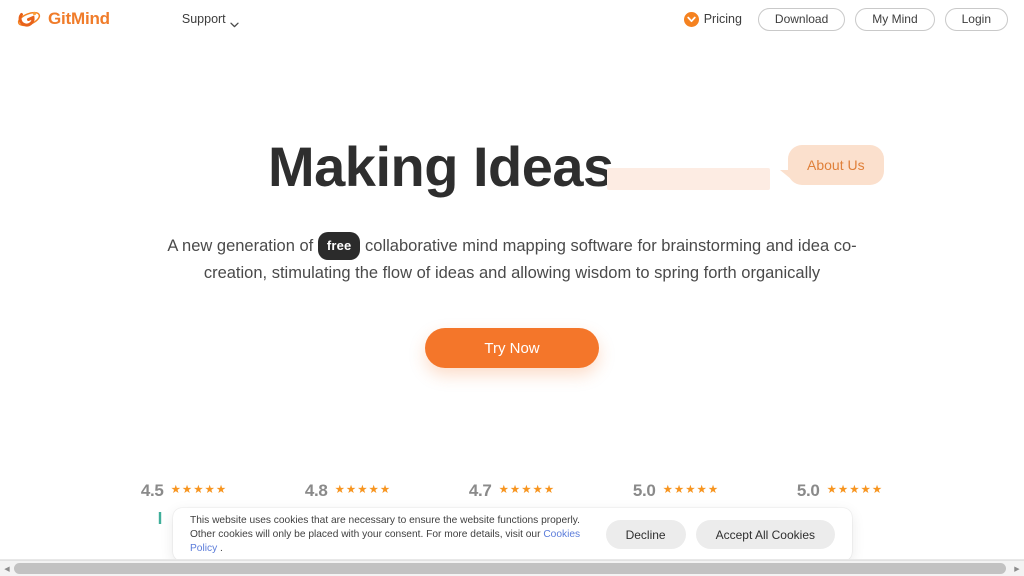 The width and height of the screenshot is (1024, 576). I want to click on about-us-bubble: About Us, so click(832, 165).